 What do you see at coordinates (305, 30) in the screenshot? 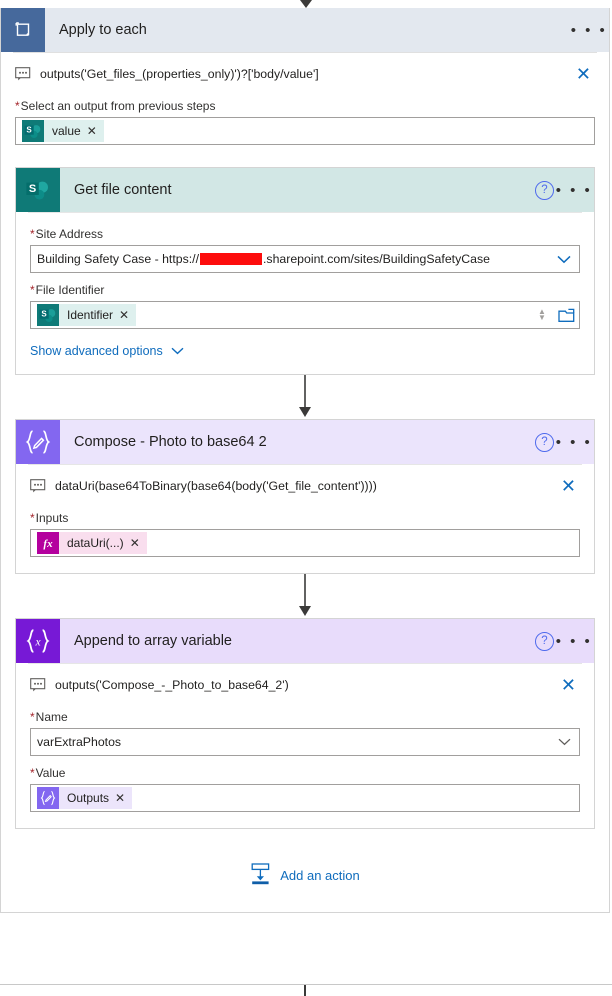
I see `apply-to-each-header: Apply to each • • •` at bounding box center [305, 30].